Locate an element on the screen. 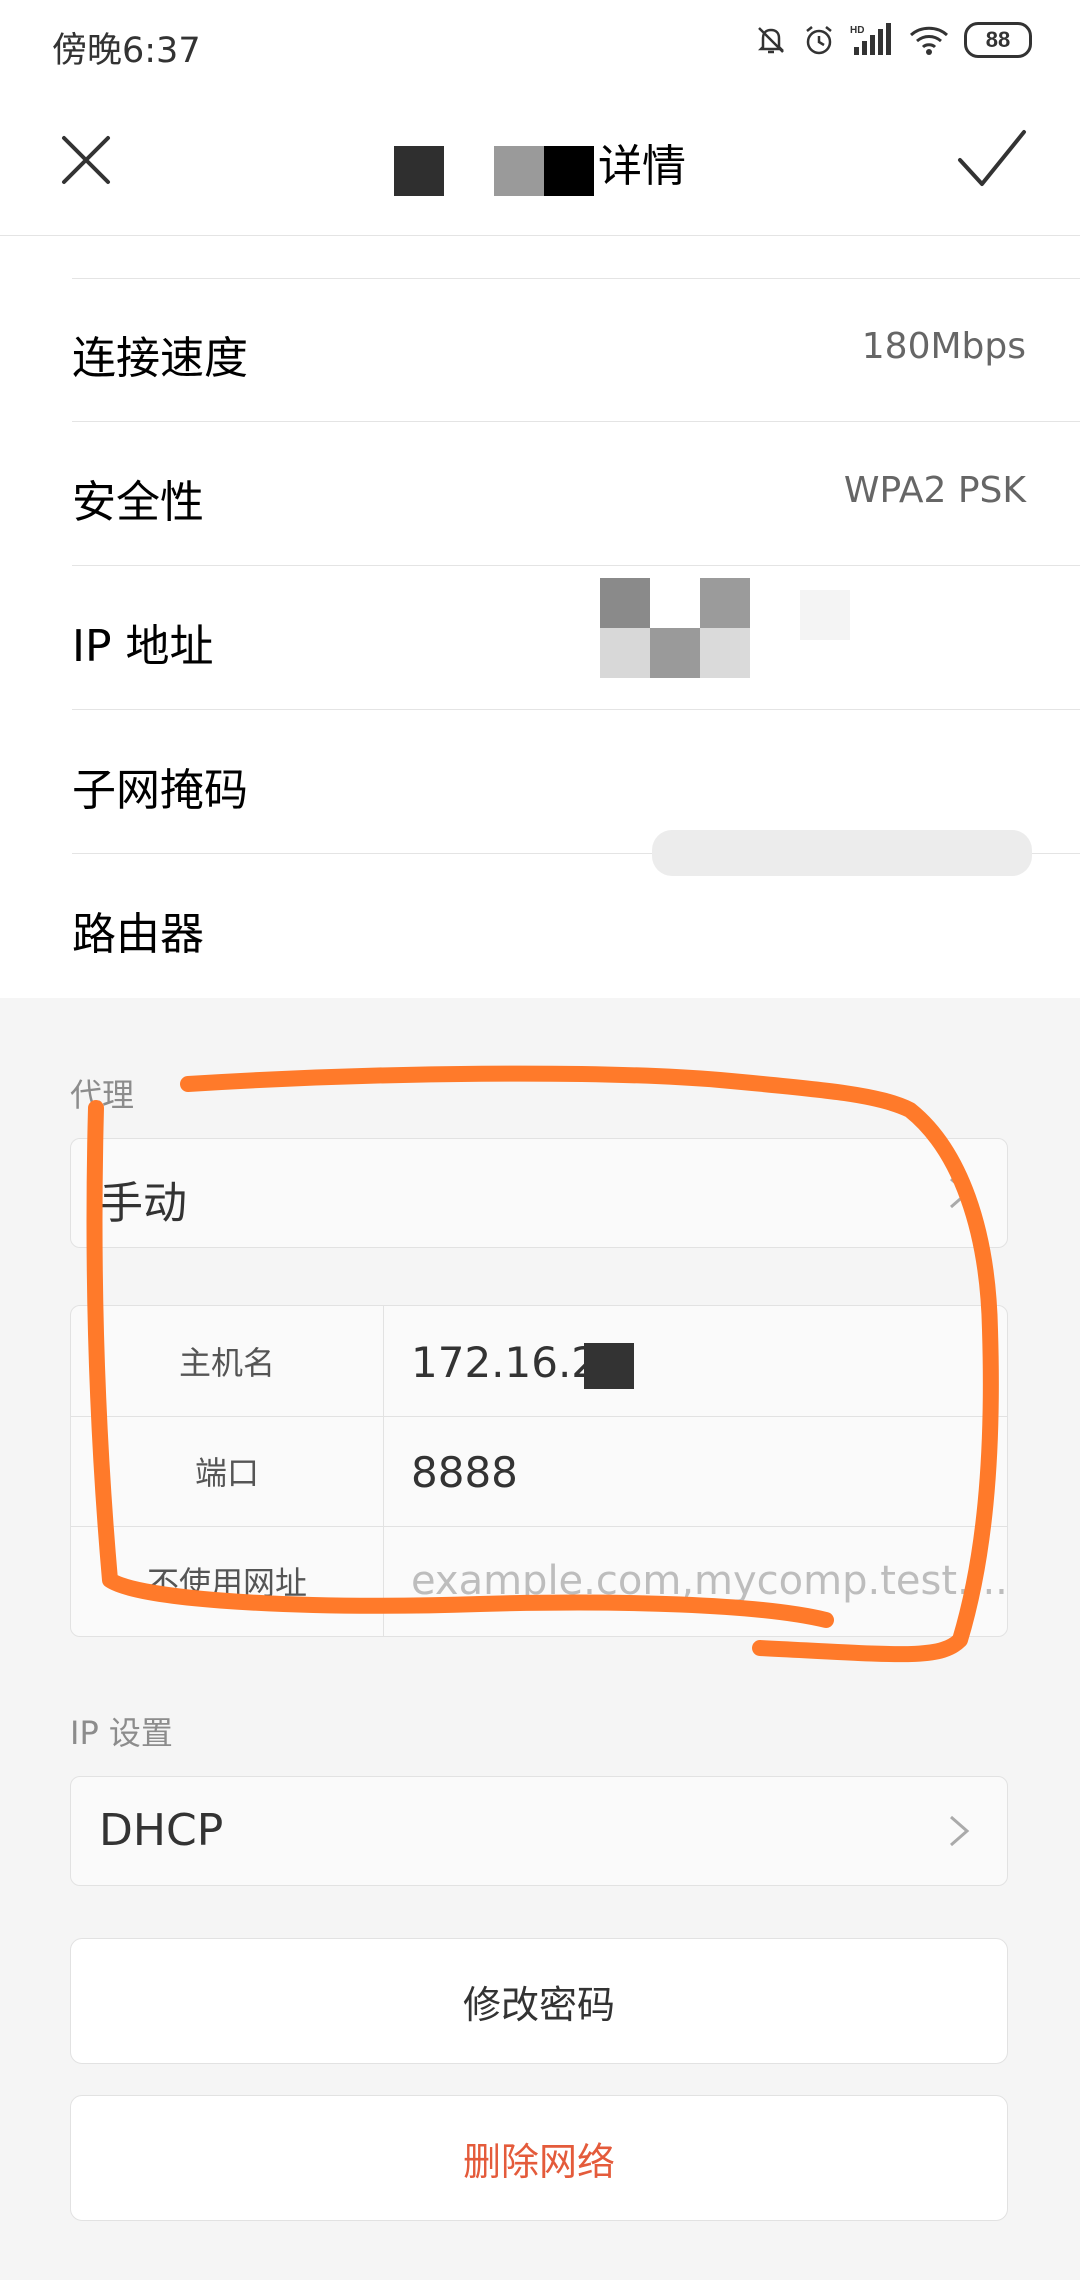  hostname-input: 172.16.2 is located at coordinates (523, 1363).